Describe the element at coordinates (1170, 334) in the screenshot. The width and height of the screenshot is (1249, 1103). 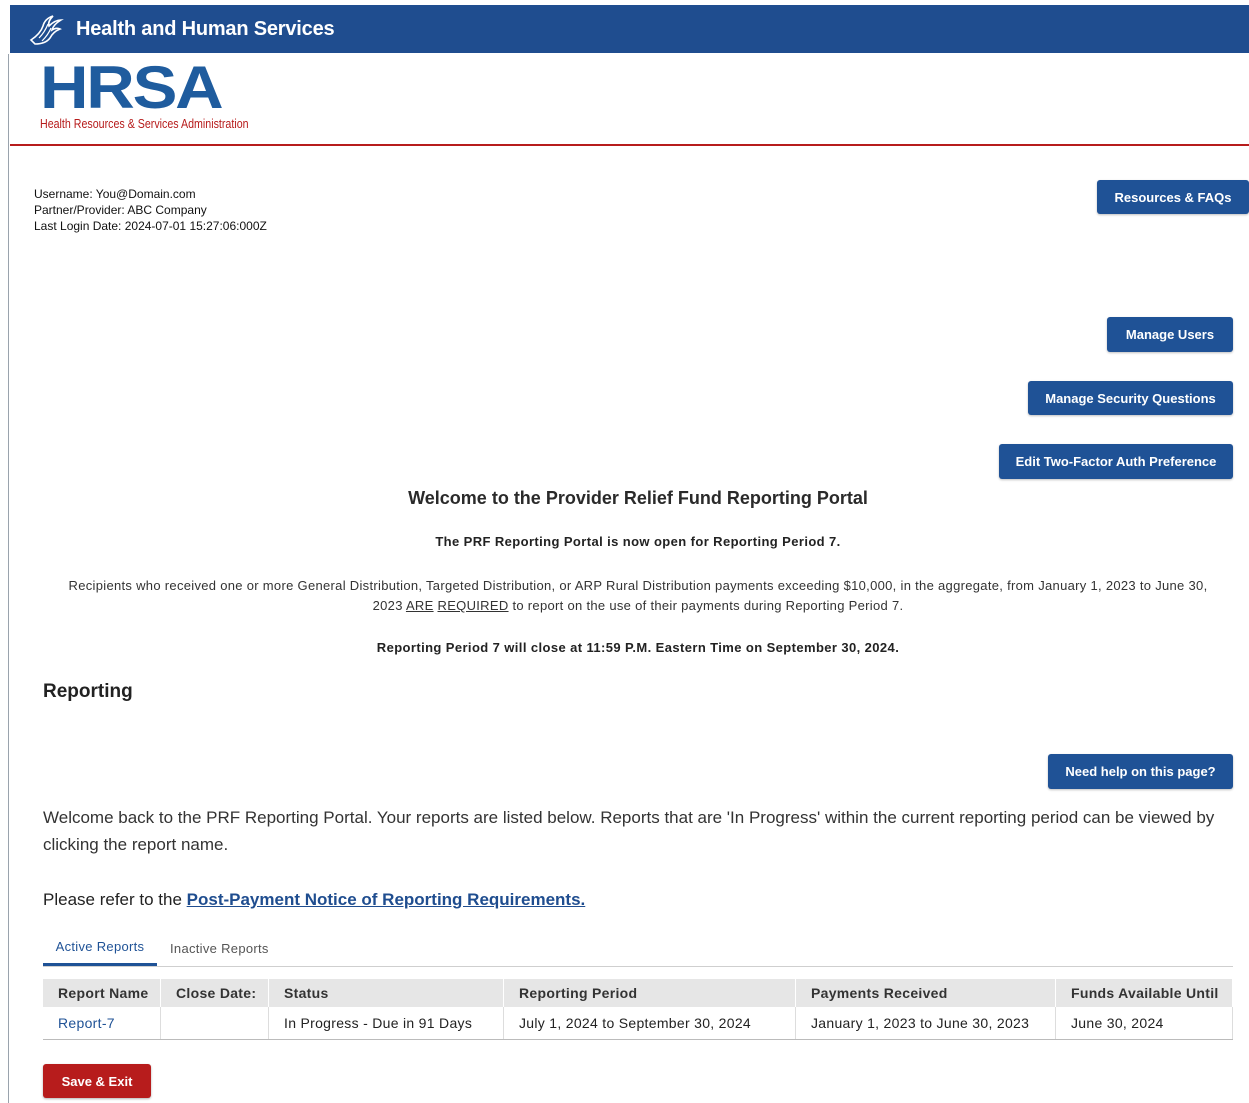
I see `manage-users-button: Manage Users` at that location.